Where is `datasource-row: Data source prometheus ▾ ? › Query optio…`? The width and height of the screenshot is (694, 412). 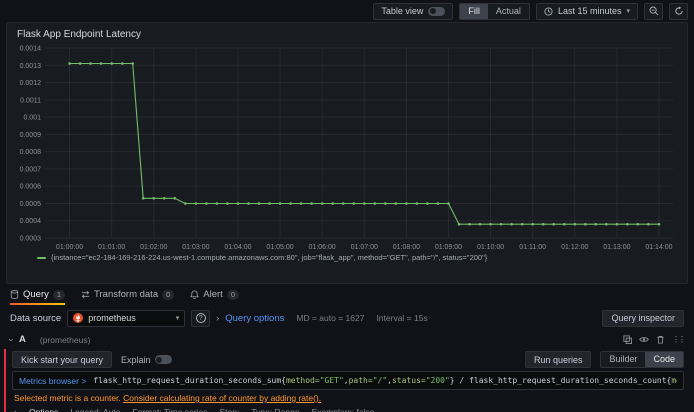 datasource-row: Data source prometheus ▾ ? › Query optio… is located at coordinates (347, 318).